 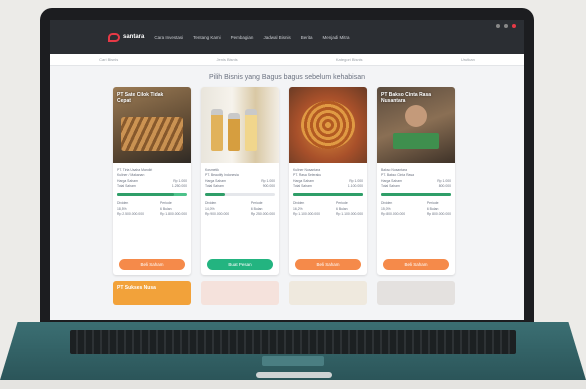 I want to click on total-value: 1.250.000, so click(x=179, y=186).